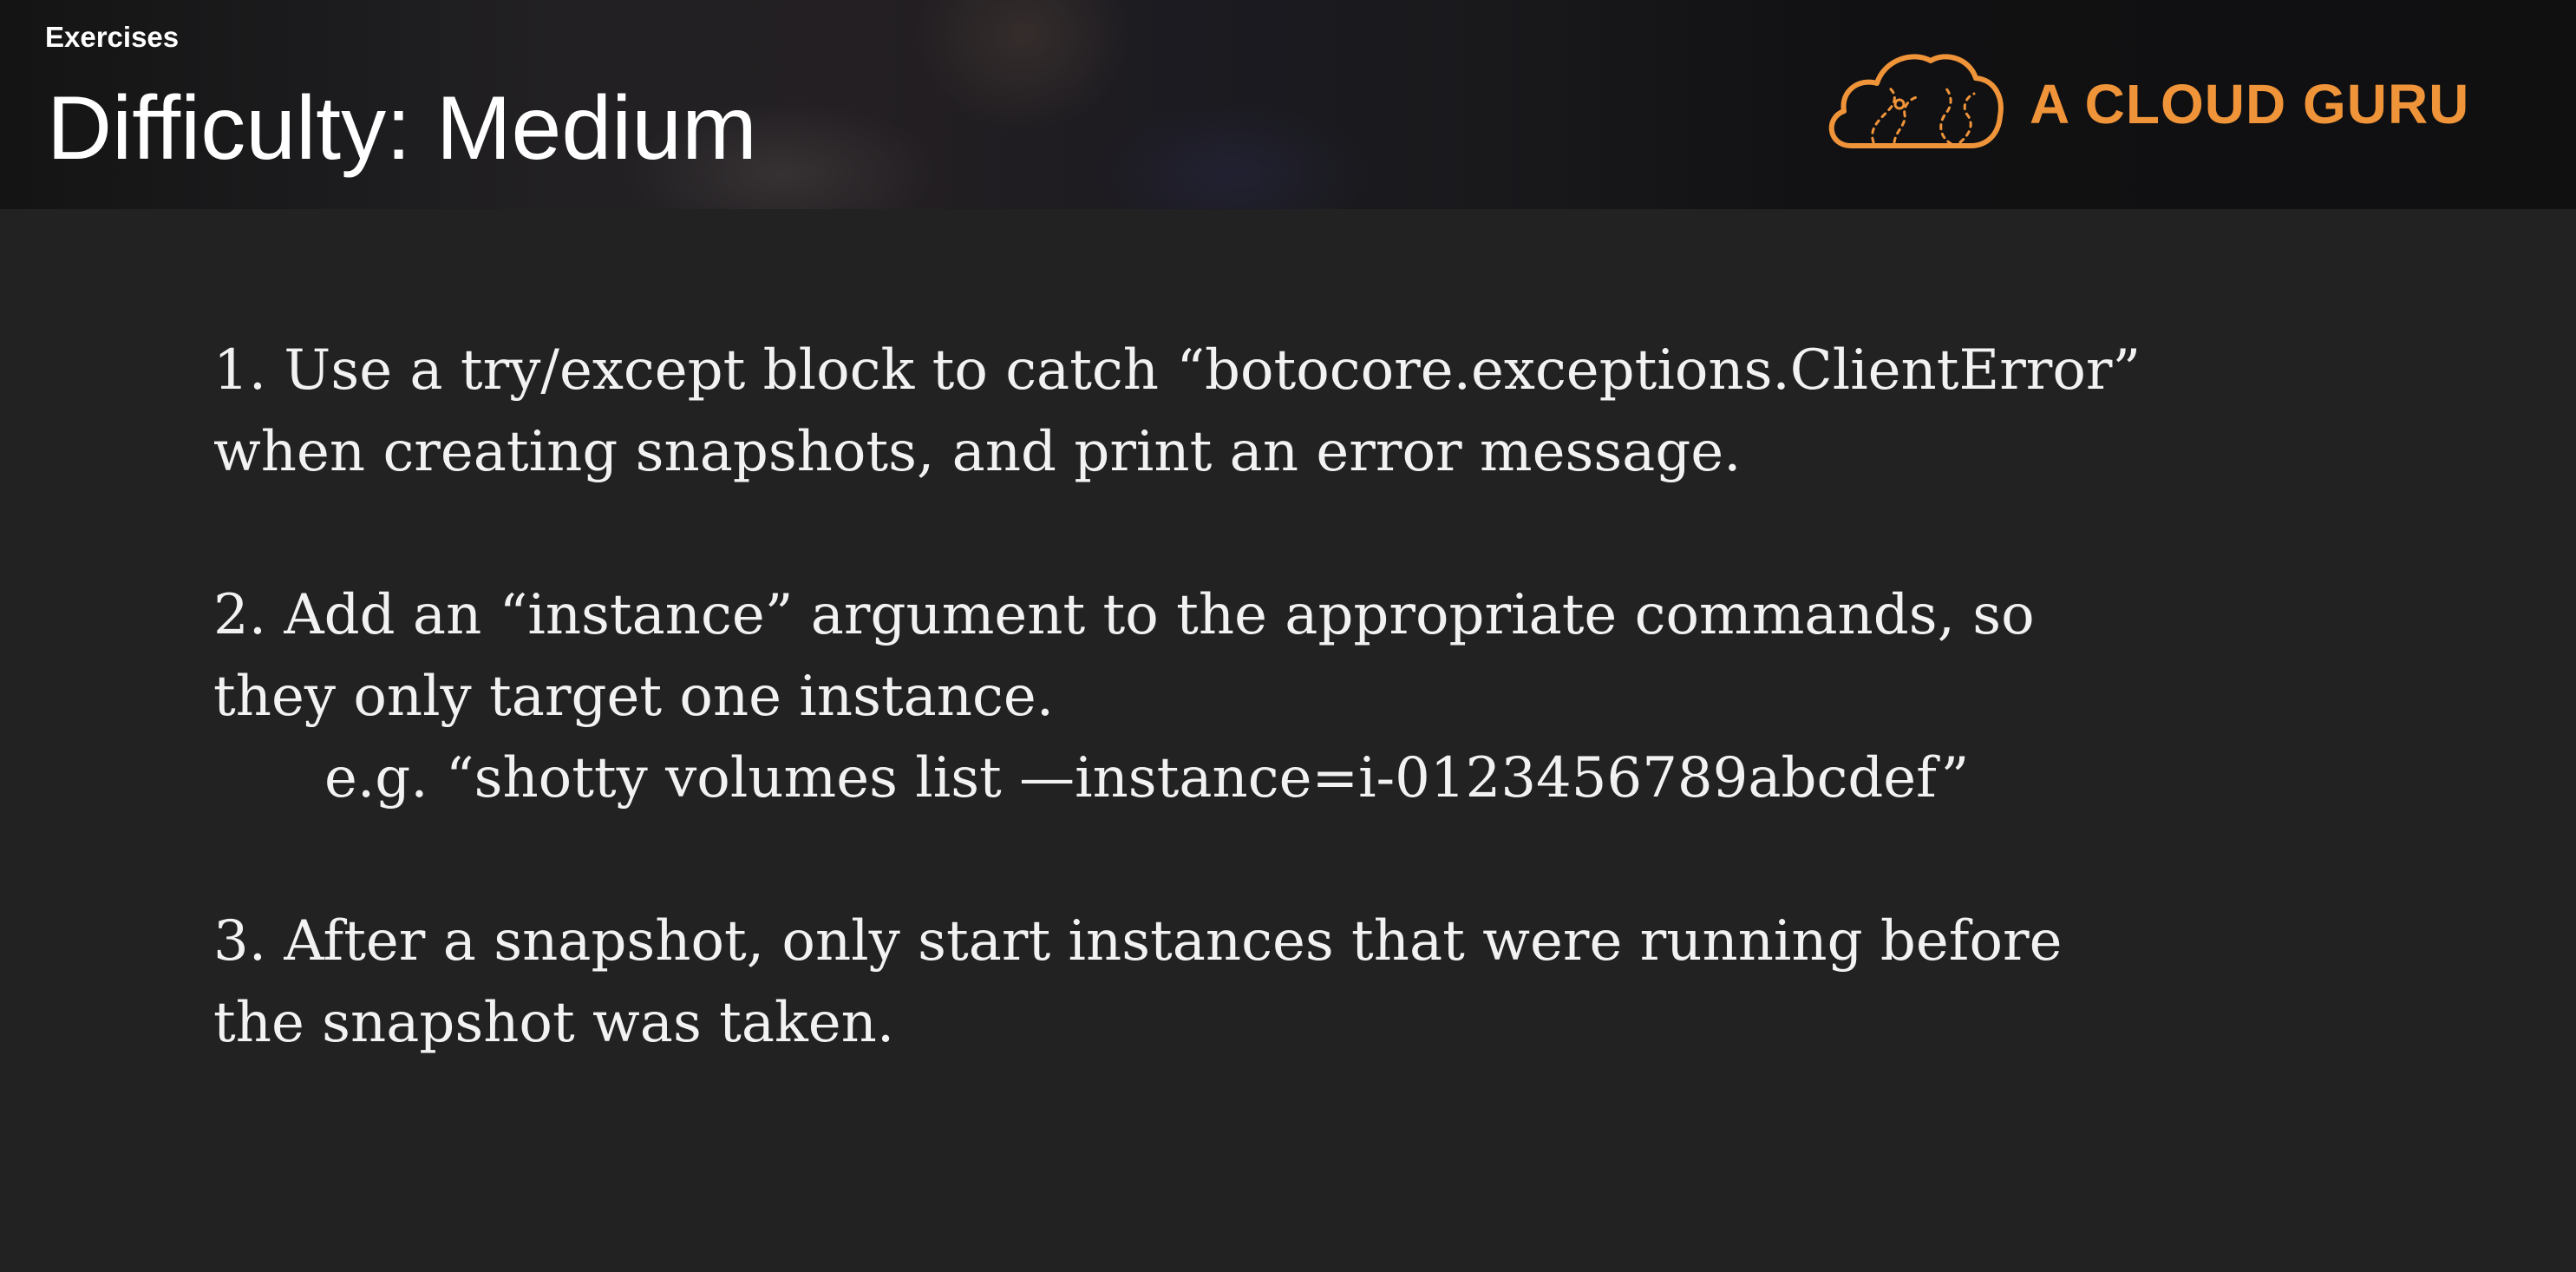 Image resolution: width=2576 pixels, height=1272 pixels. Describe the element at coordinates (1916, 101) in the screenshot. I see `cloud-logo-icon` at that location.